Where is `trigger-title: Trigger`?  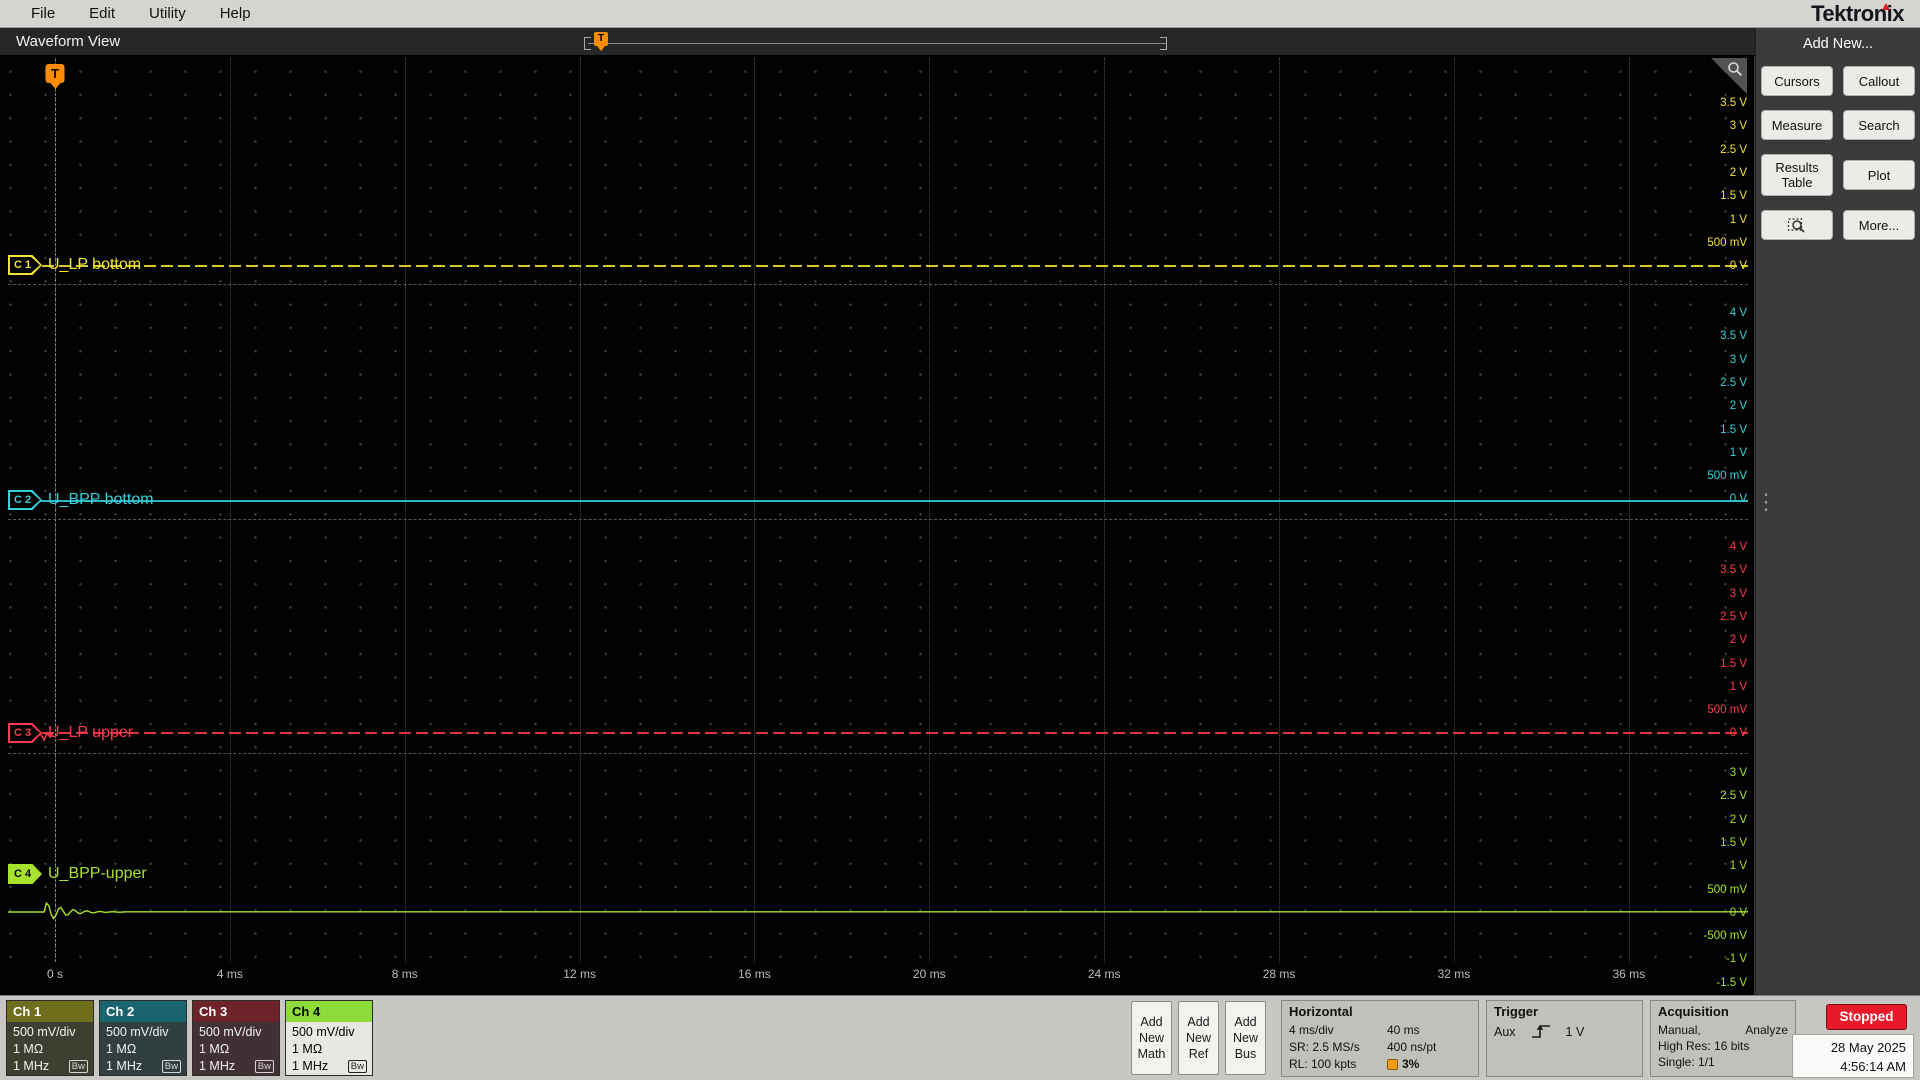 trigger-title: Trigger is located at coordinates (1516, 1011).